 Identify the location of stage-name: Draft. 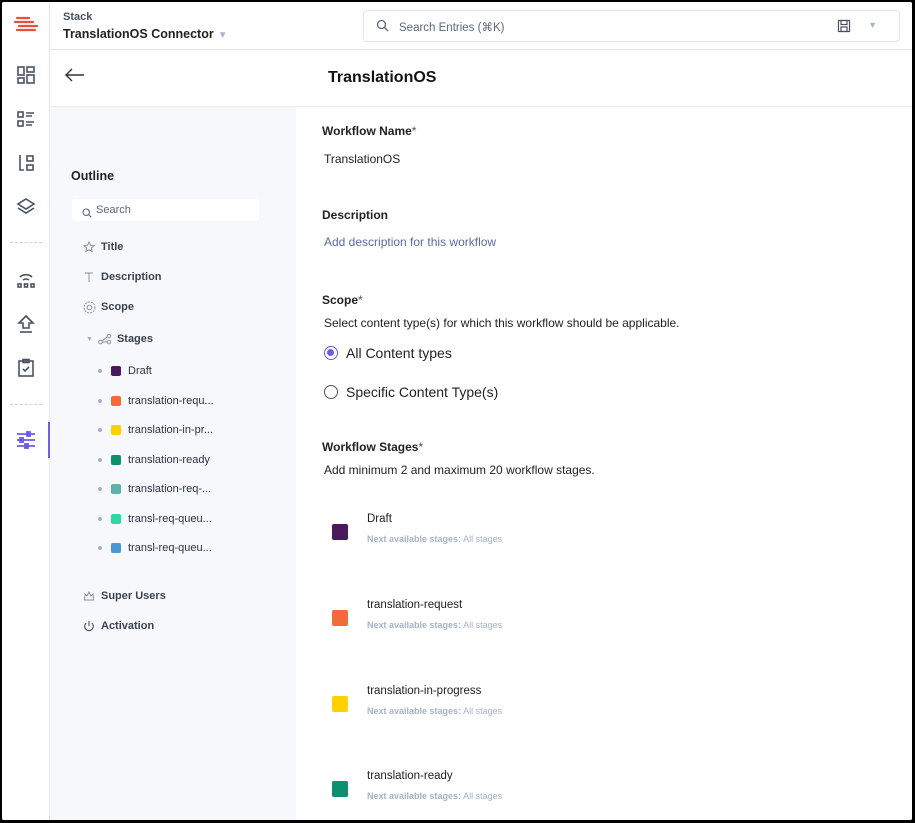
(379, 519).